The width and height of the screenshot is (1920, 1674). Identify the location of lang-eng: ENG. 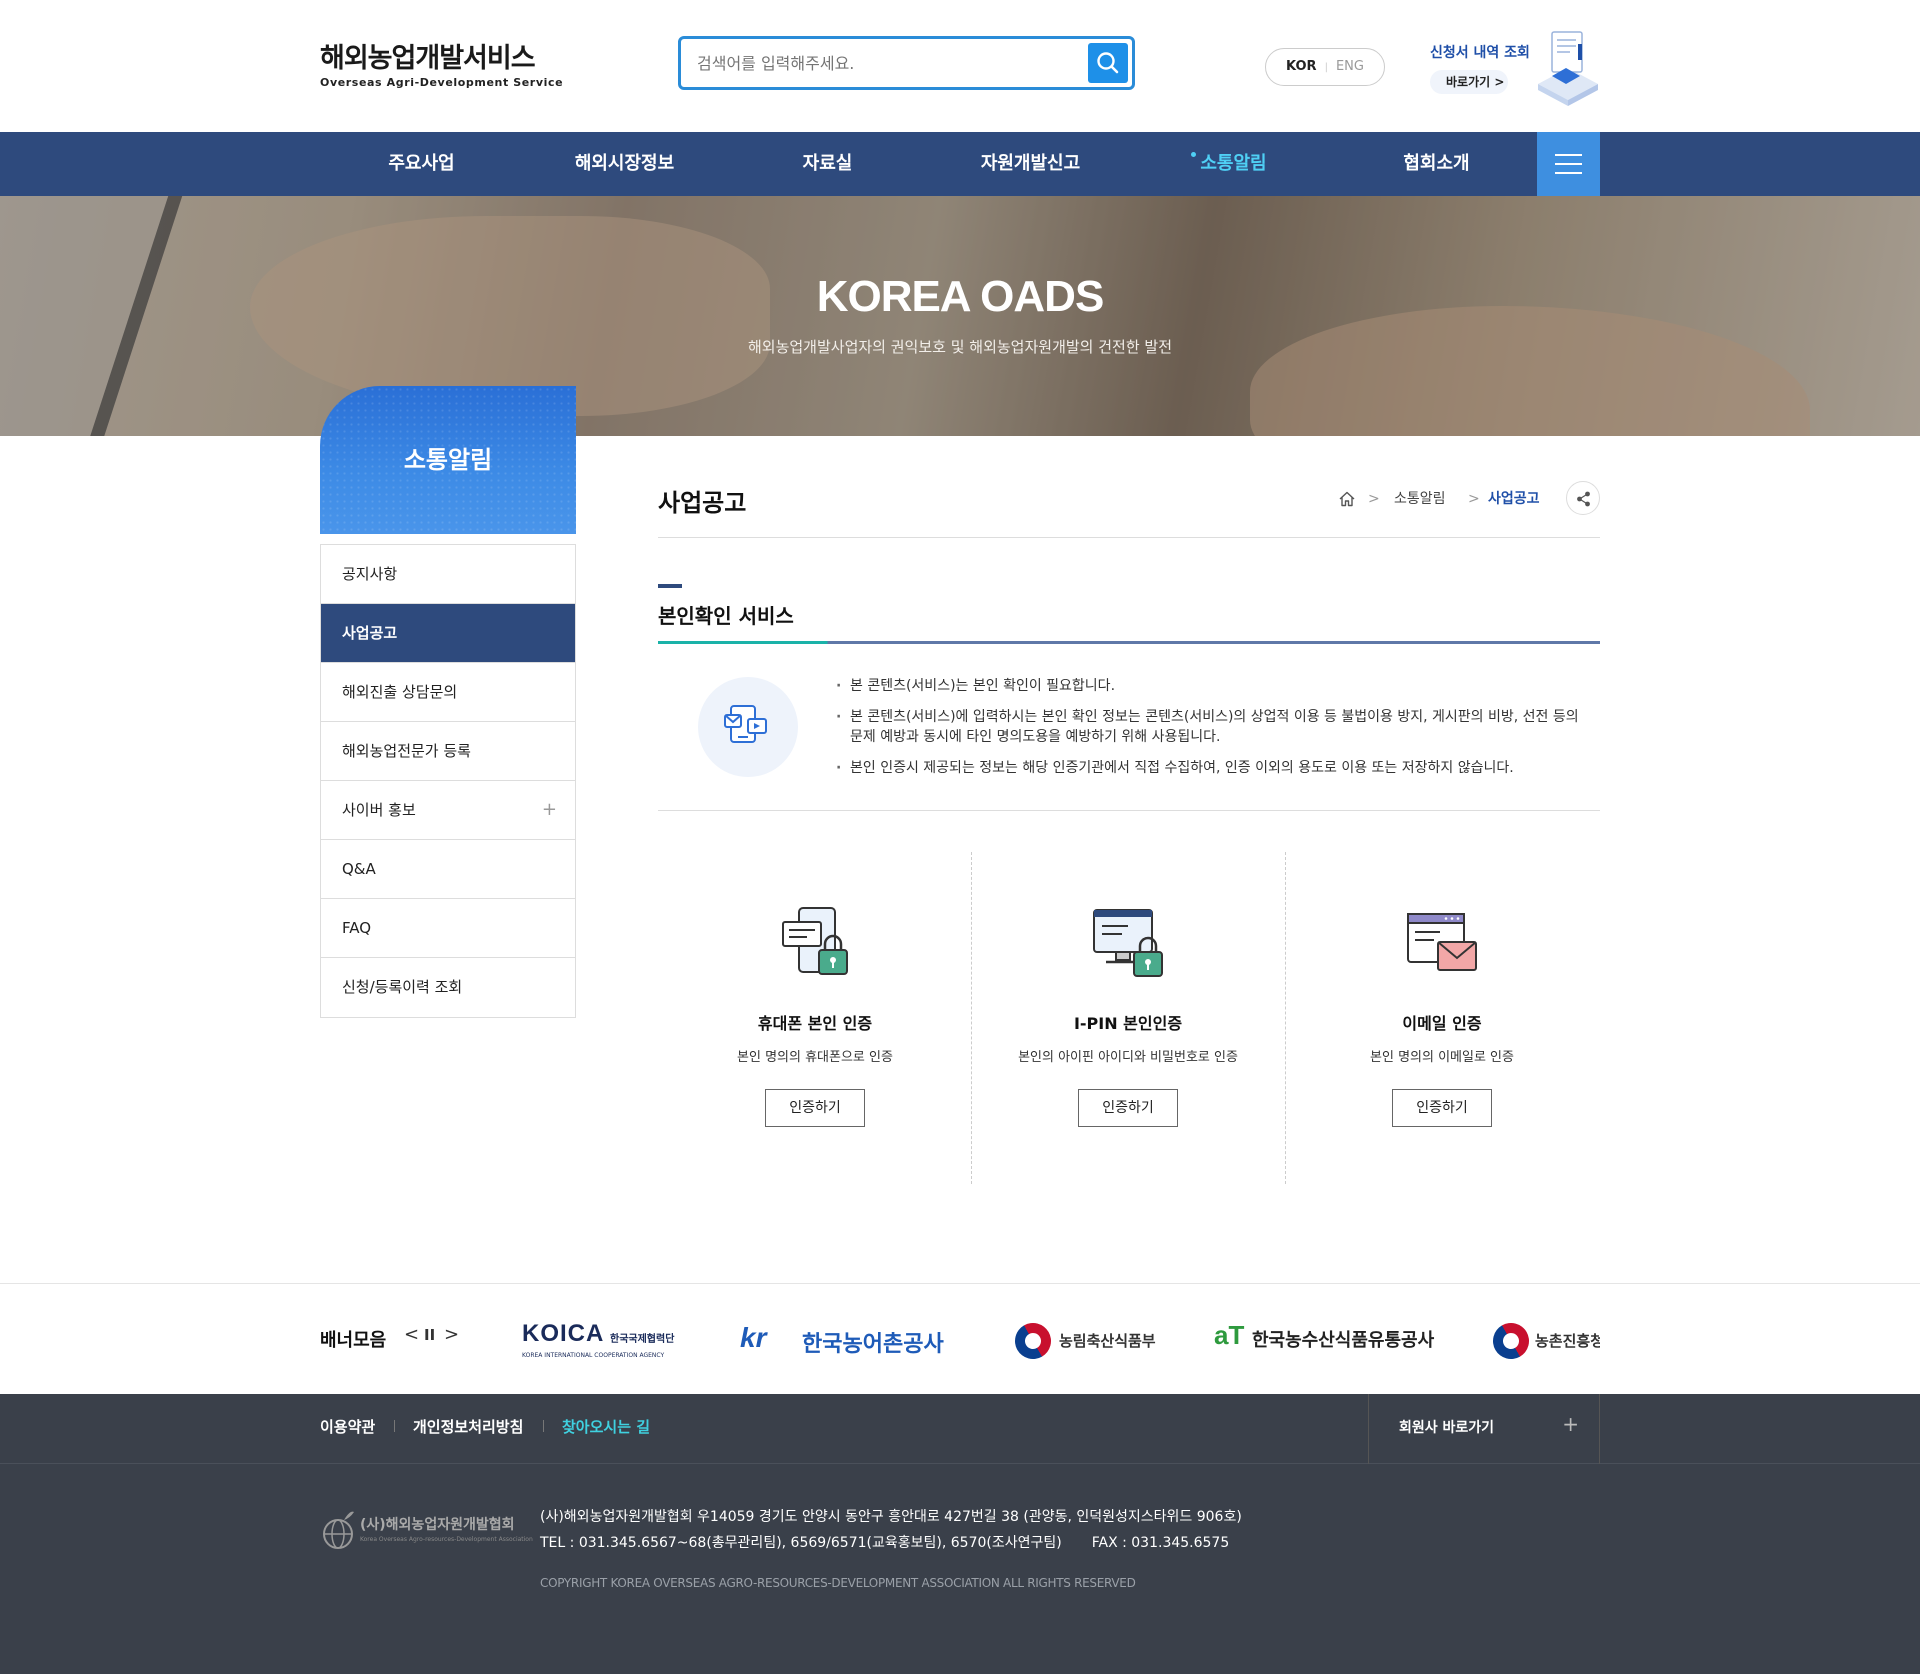
(1350, 66).